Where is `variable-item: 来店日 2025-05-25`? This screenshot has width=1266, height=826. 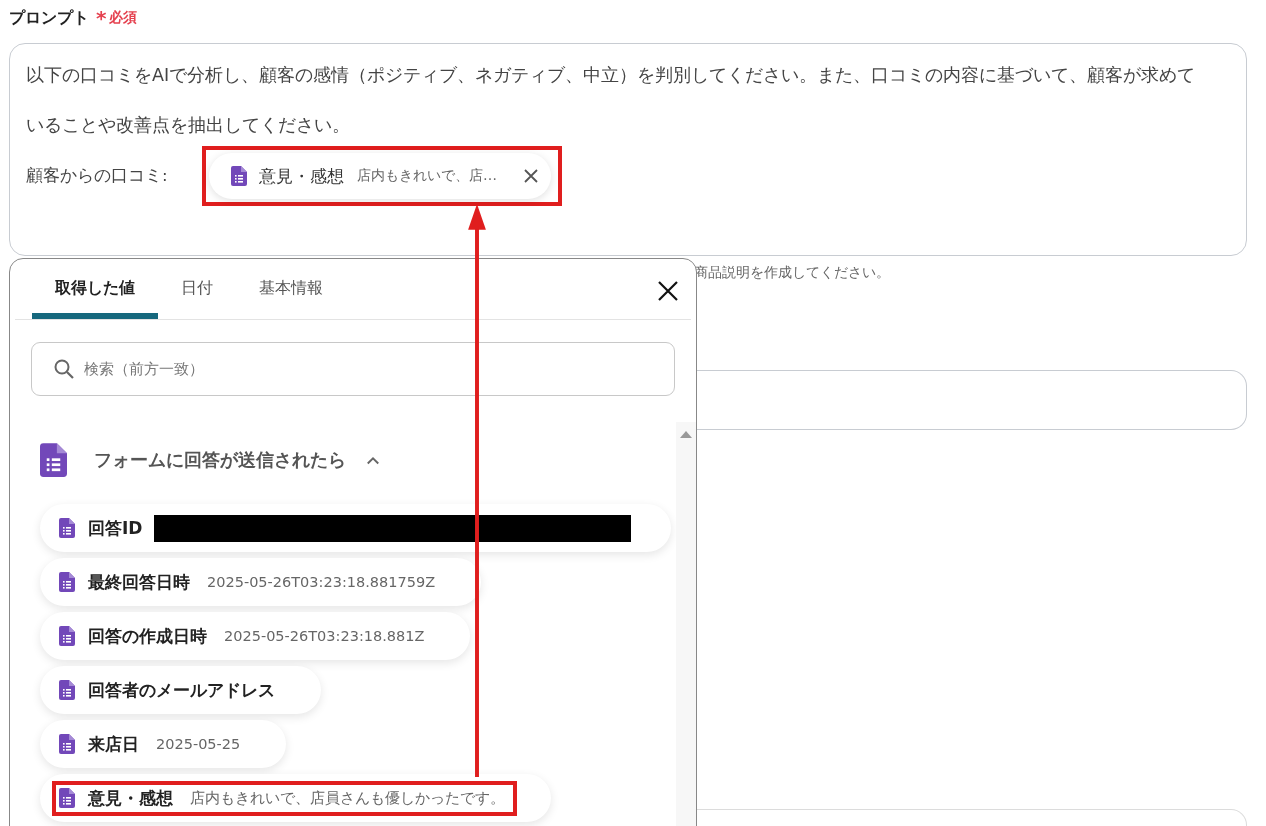
variable-item: 来店日 2025-05-25 is located at coordinates (163, 744).